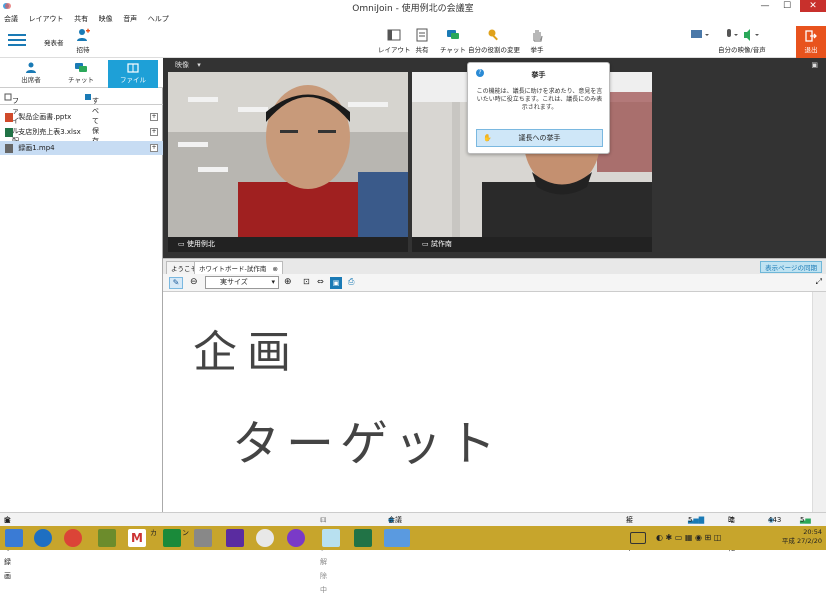  Describe the element at coordinates (133, 80) in the screenshot. I see `tab-files-label: ファイル` at that location.